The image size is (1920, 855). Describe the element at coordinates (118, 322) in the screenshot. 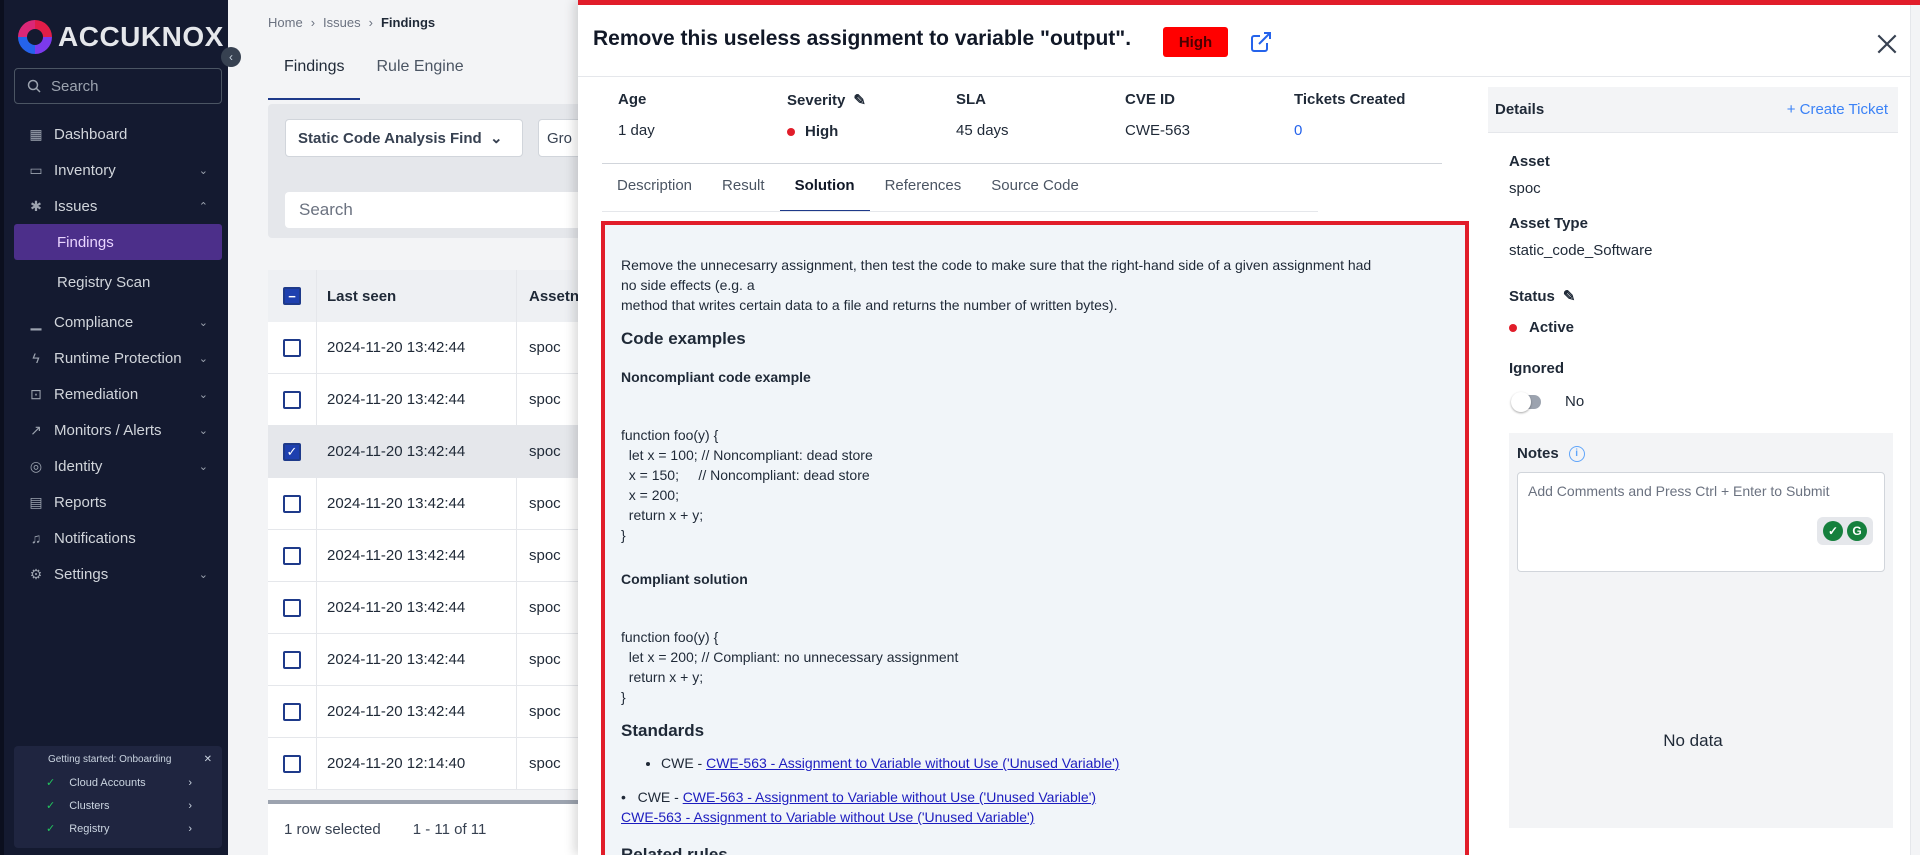

I see `sidebar-item-compliance: ▁ Compliance ⌄` at that location.